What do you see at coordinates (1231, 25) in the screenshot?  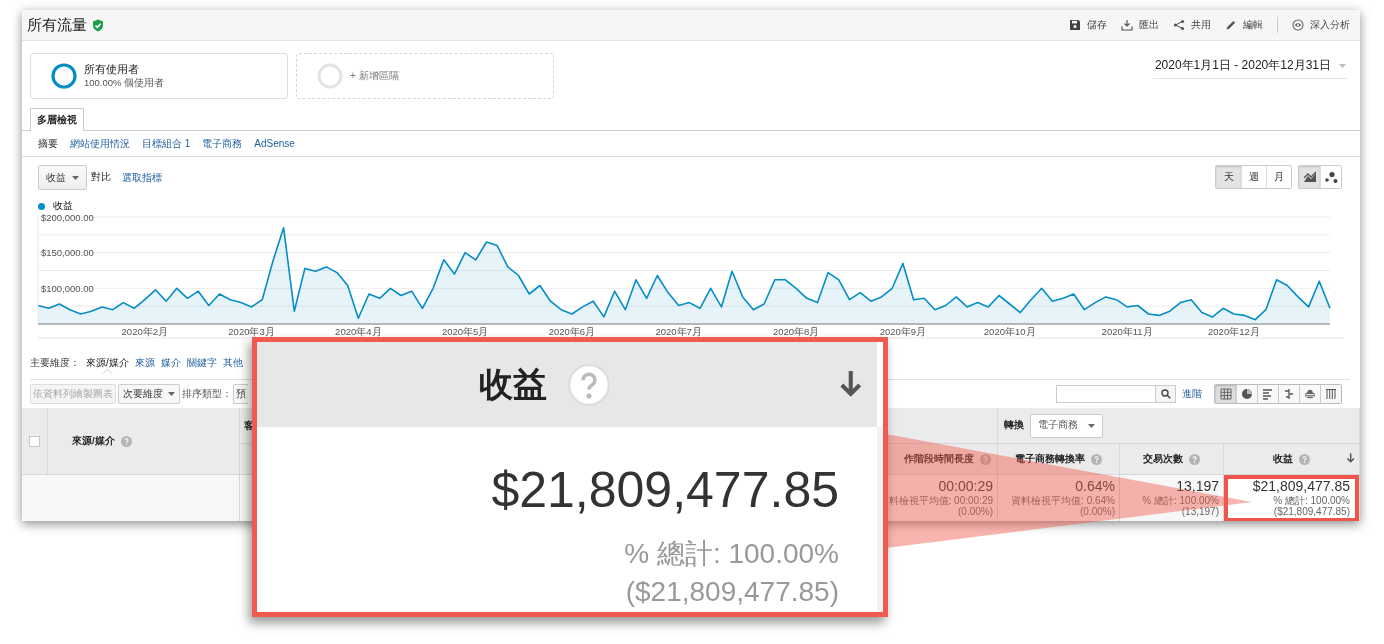 I see `pencil-icon` at bounding box center [1231, 25].